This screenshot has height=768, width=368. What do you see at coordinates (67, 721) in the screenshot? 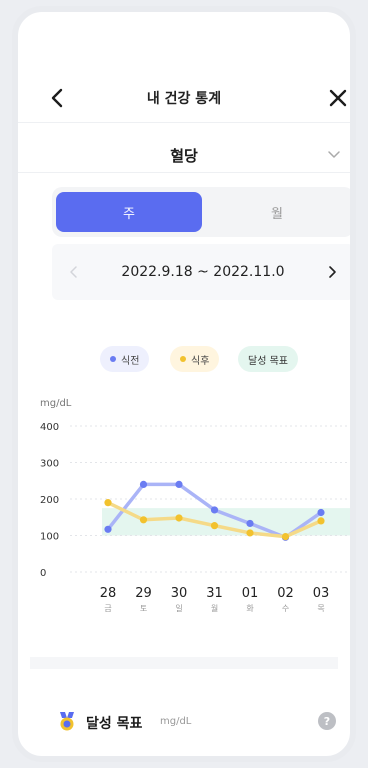
I see `medal-icon` at bounding box center [67, 721].